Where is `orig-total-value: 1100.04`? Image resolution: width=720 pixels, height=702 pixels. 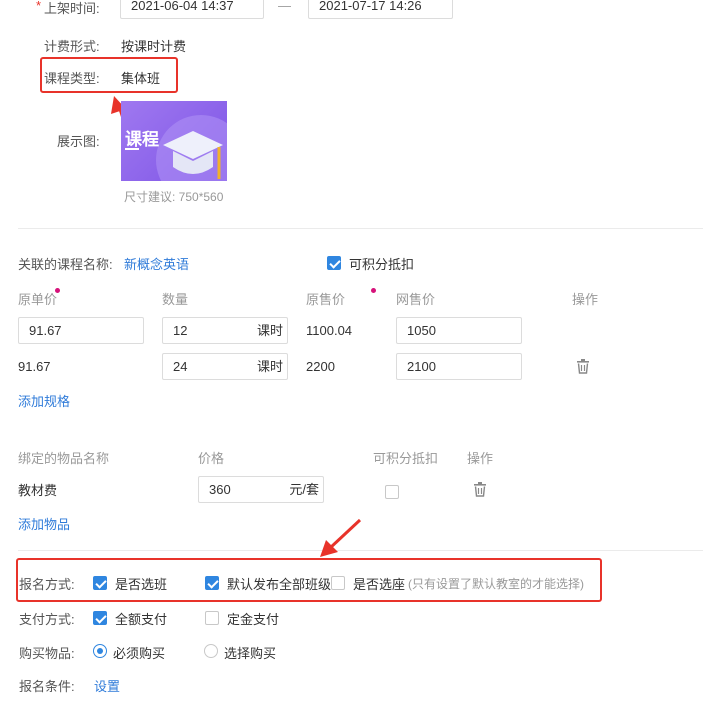
orig-total-value: 1100.04 is located at coordinates (329, 330).